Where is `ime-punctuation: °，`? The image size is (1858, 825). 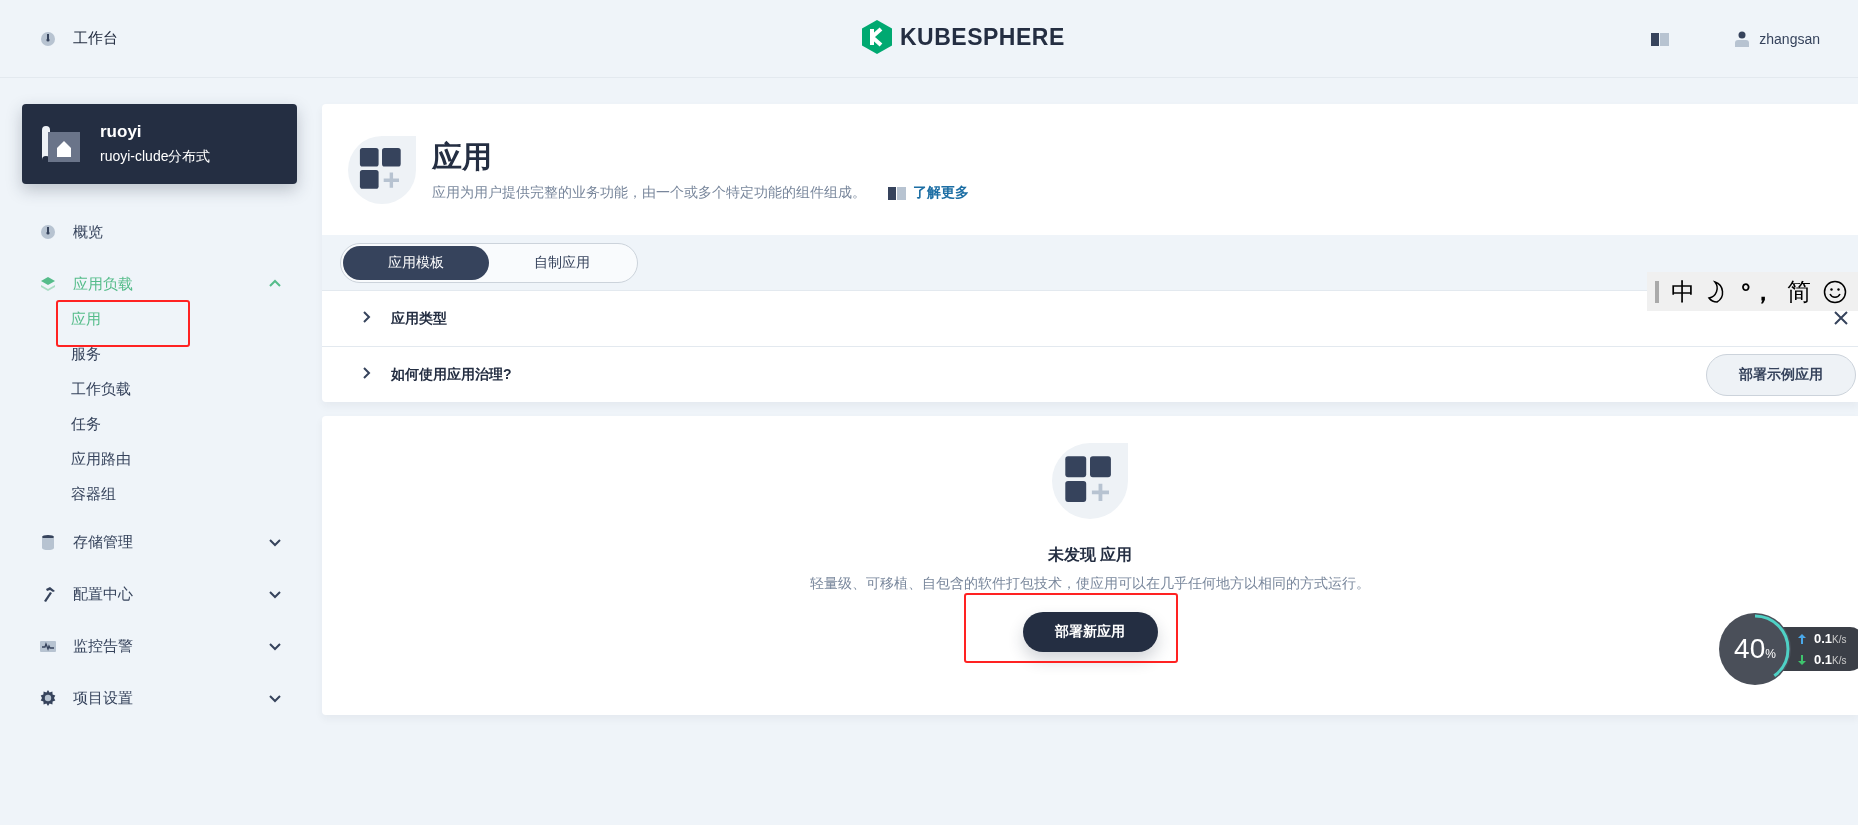 ime-punctuation: °， is located at coordinates (1758, 291).